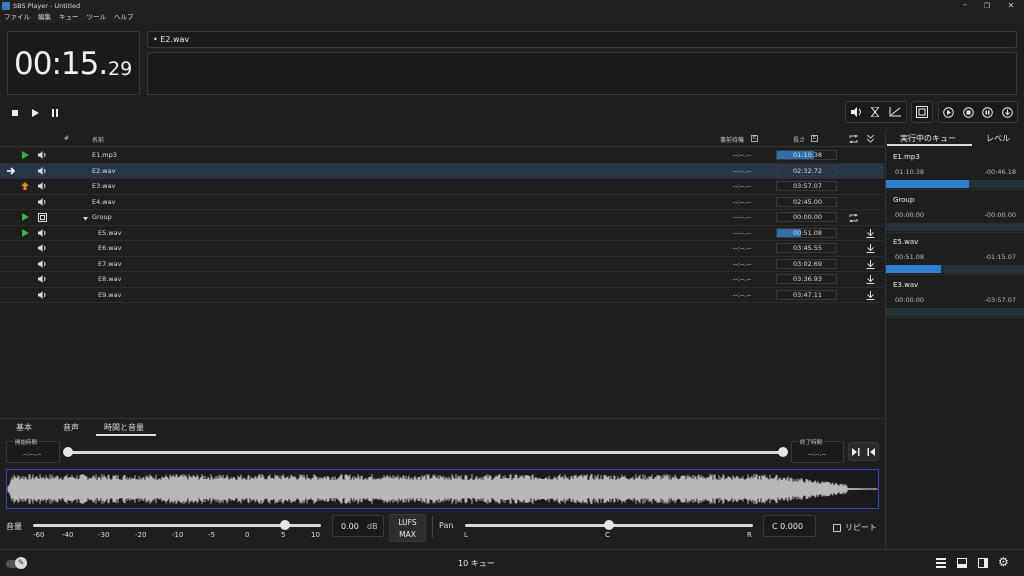  What do you see at coordinates (955, 212) in the screenshot?
I see `running-cue-item: Group 00:00.00 -00:00.00` at bounding box center [955, 212].